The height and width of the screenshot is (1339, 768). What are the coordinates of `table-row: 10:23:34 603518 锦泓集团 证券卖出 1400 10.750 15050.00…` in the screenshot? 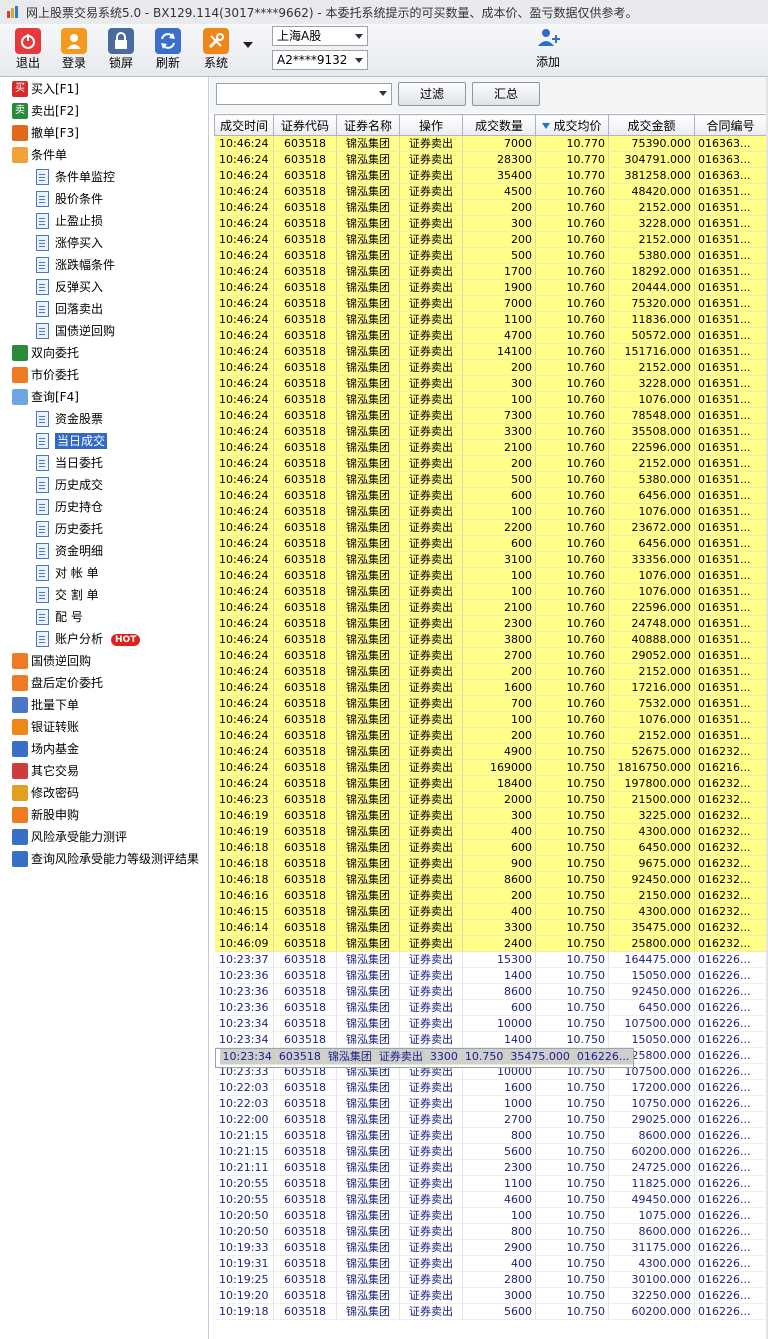 It's located at (490, 1039).